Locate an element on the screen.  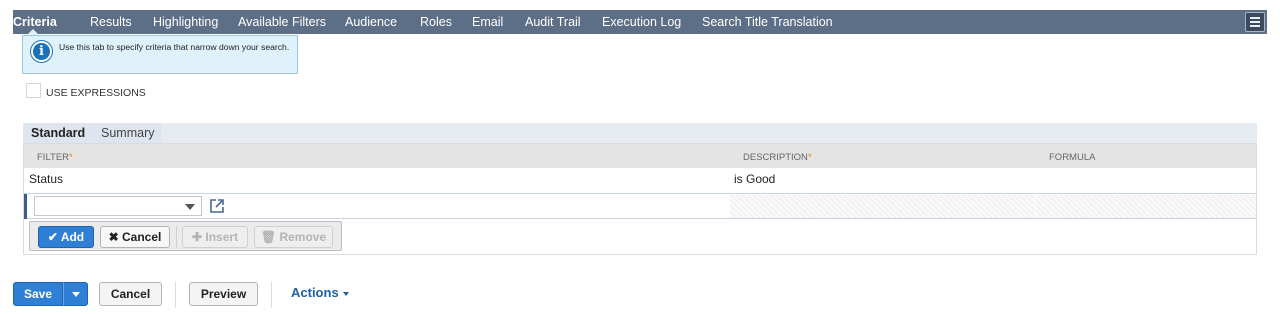
tab-available-filters: Available Filters is located at coordinates (282, 22).